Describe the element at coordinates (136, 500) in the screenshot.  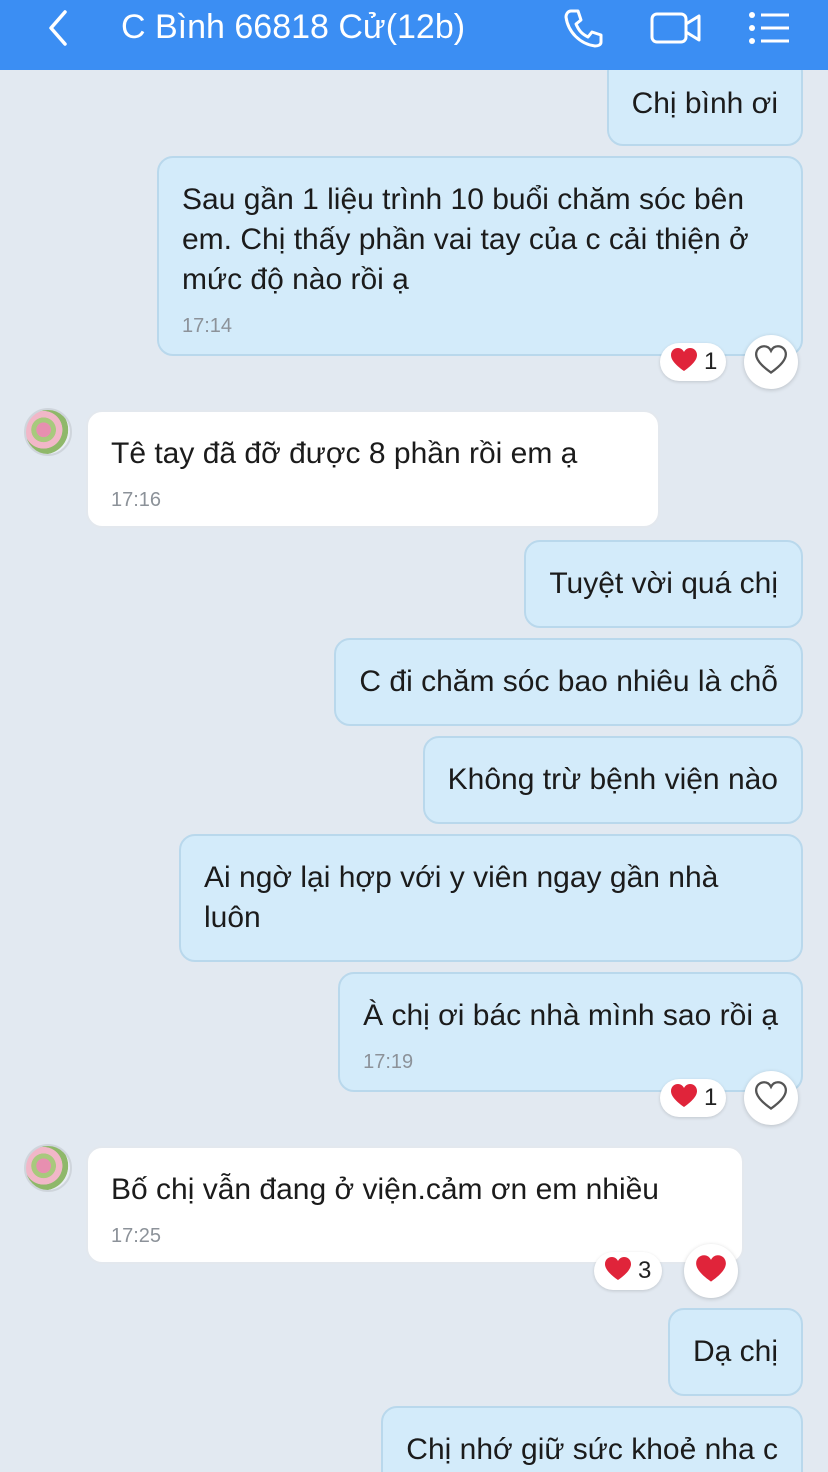
I see `message-time: 17:16` at that location.